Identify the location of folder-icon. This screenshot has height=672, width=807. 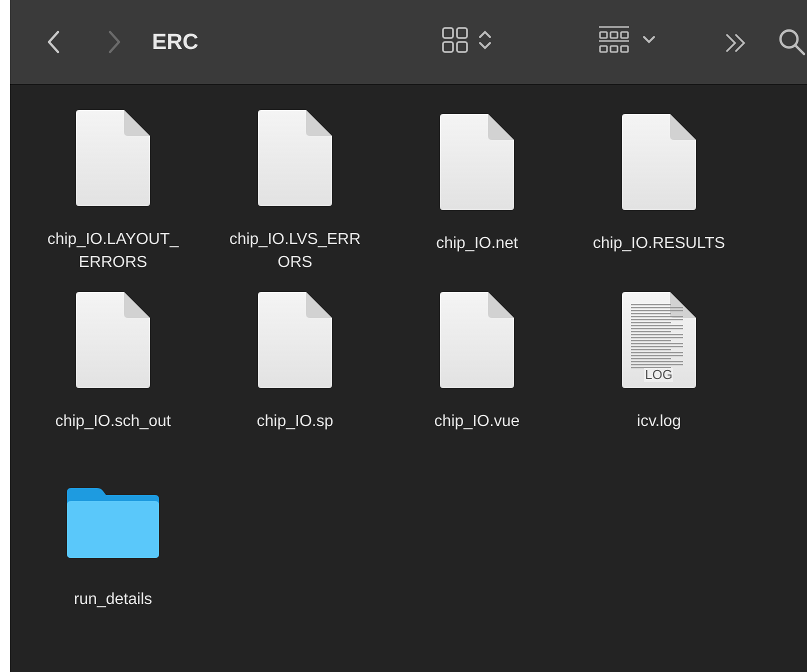
(113, 523).